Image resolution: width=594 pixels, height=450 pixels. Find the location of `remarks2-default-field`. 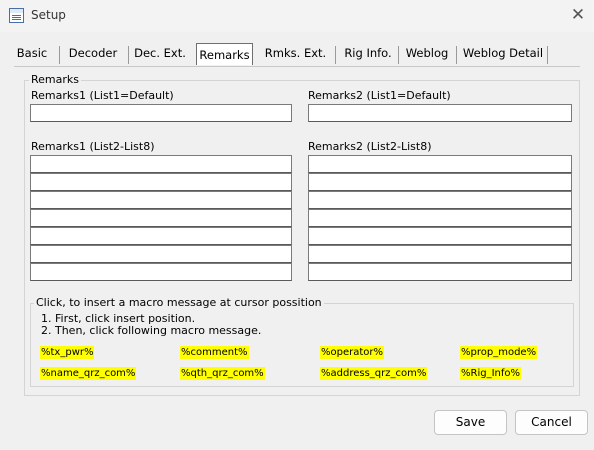

remarks2-default-field is located at coordinates (440, 113).